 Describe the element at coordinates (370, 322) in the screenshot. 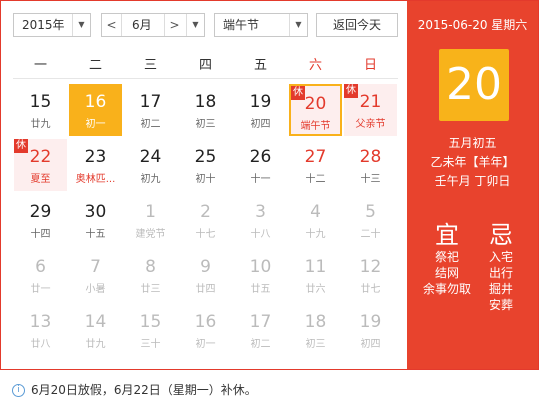

I see `date-number: 19` at that location.